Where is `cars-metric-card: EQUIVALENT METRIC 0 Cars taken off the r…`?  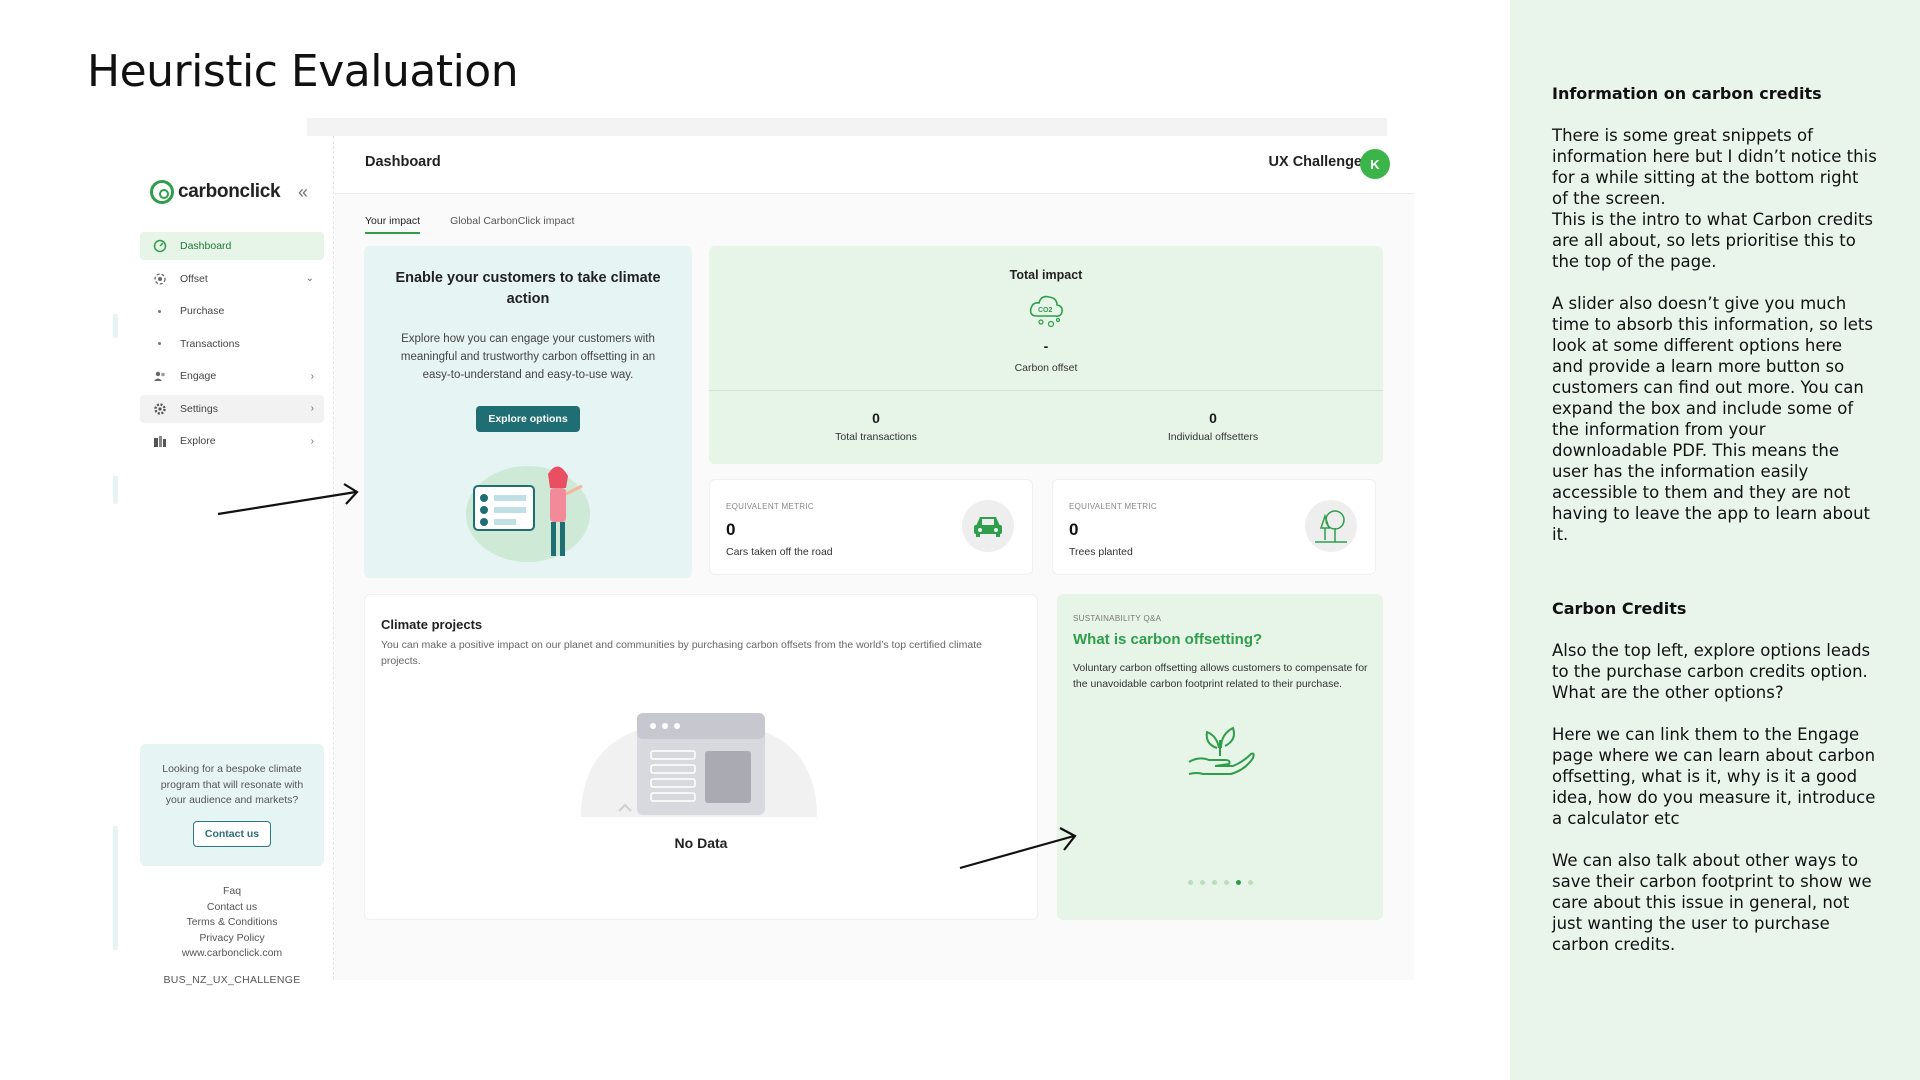 cars-metric-card: EQUIVALENT METRIC 0 Cars taken off the r… is located at coordinates (871, 527).